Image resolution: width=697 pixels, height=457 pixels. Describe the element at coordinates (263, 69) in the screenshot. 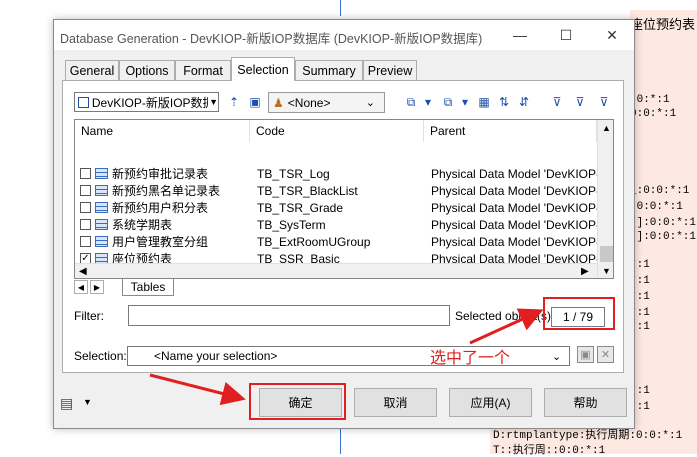

I see `tab-selection: Selection` at that location.